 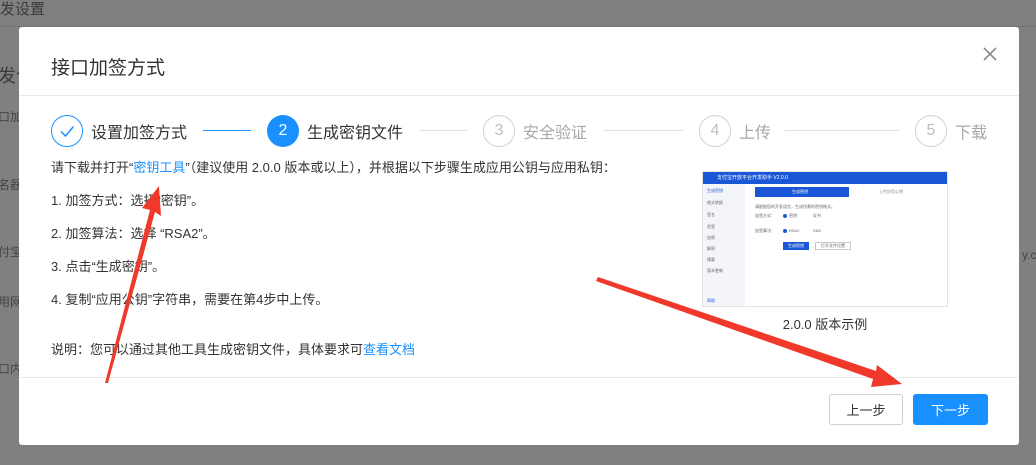 I want to click on instruction-step: 3. 点击“生成密钥”。, so click(x=108, y=266).